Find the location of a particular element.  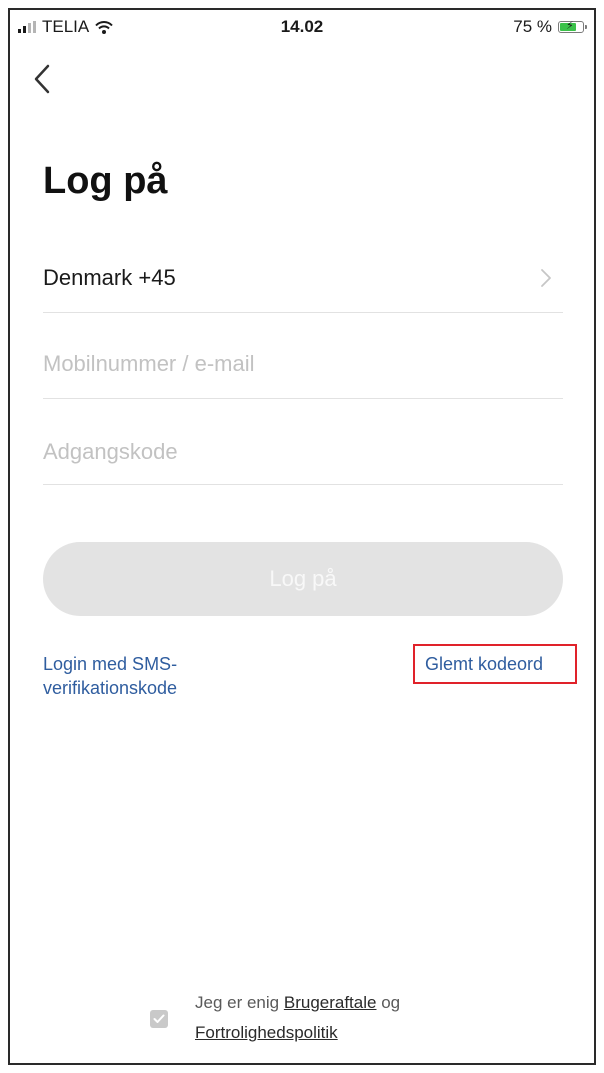

battery-icon: ⚡ is located at coordinates (572, 26).